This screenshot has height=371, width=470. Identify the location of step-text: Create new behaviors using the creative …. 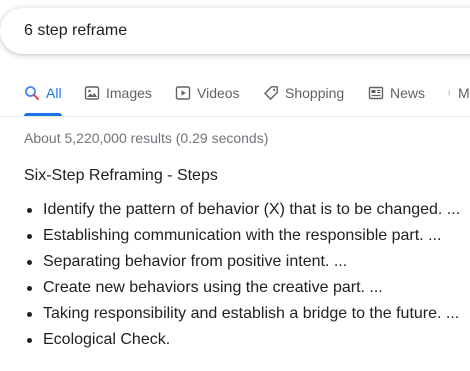
(213, 287).